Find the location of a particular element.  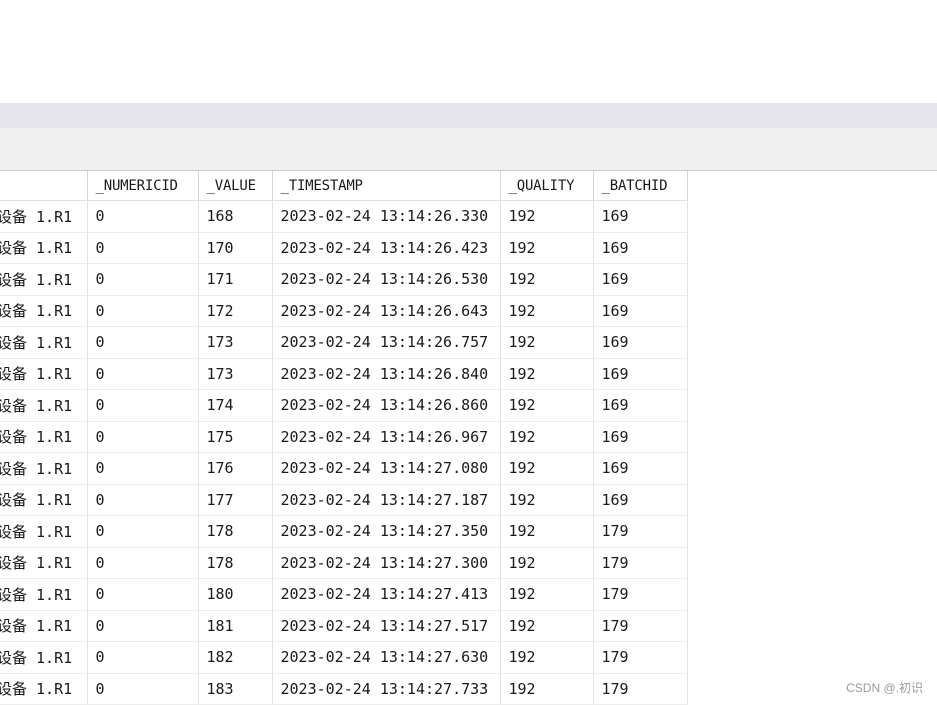

table-row: 设备 1.R1 0 174 2023-02-24 13:14:26.860 192 169 is located at coordinates (344, 405).